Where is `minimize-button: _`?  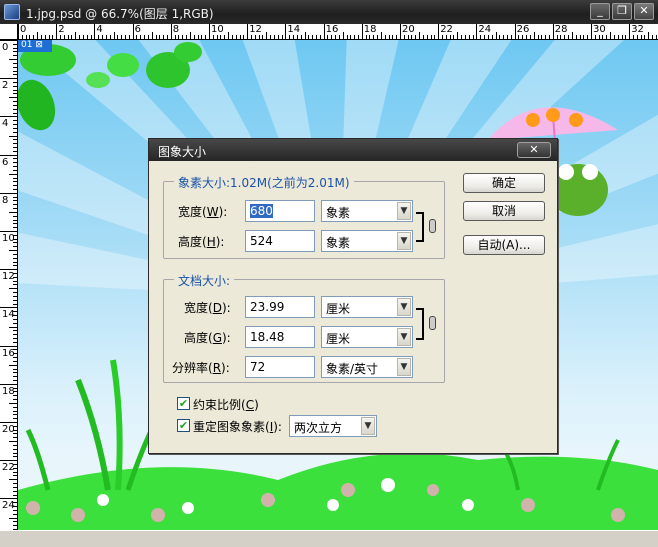
minimize-button: _ is located at coordinates (600, 11).